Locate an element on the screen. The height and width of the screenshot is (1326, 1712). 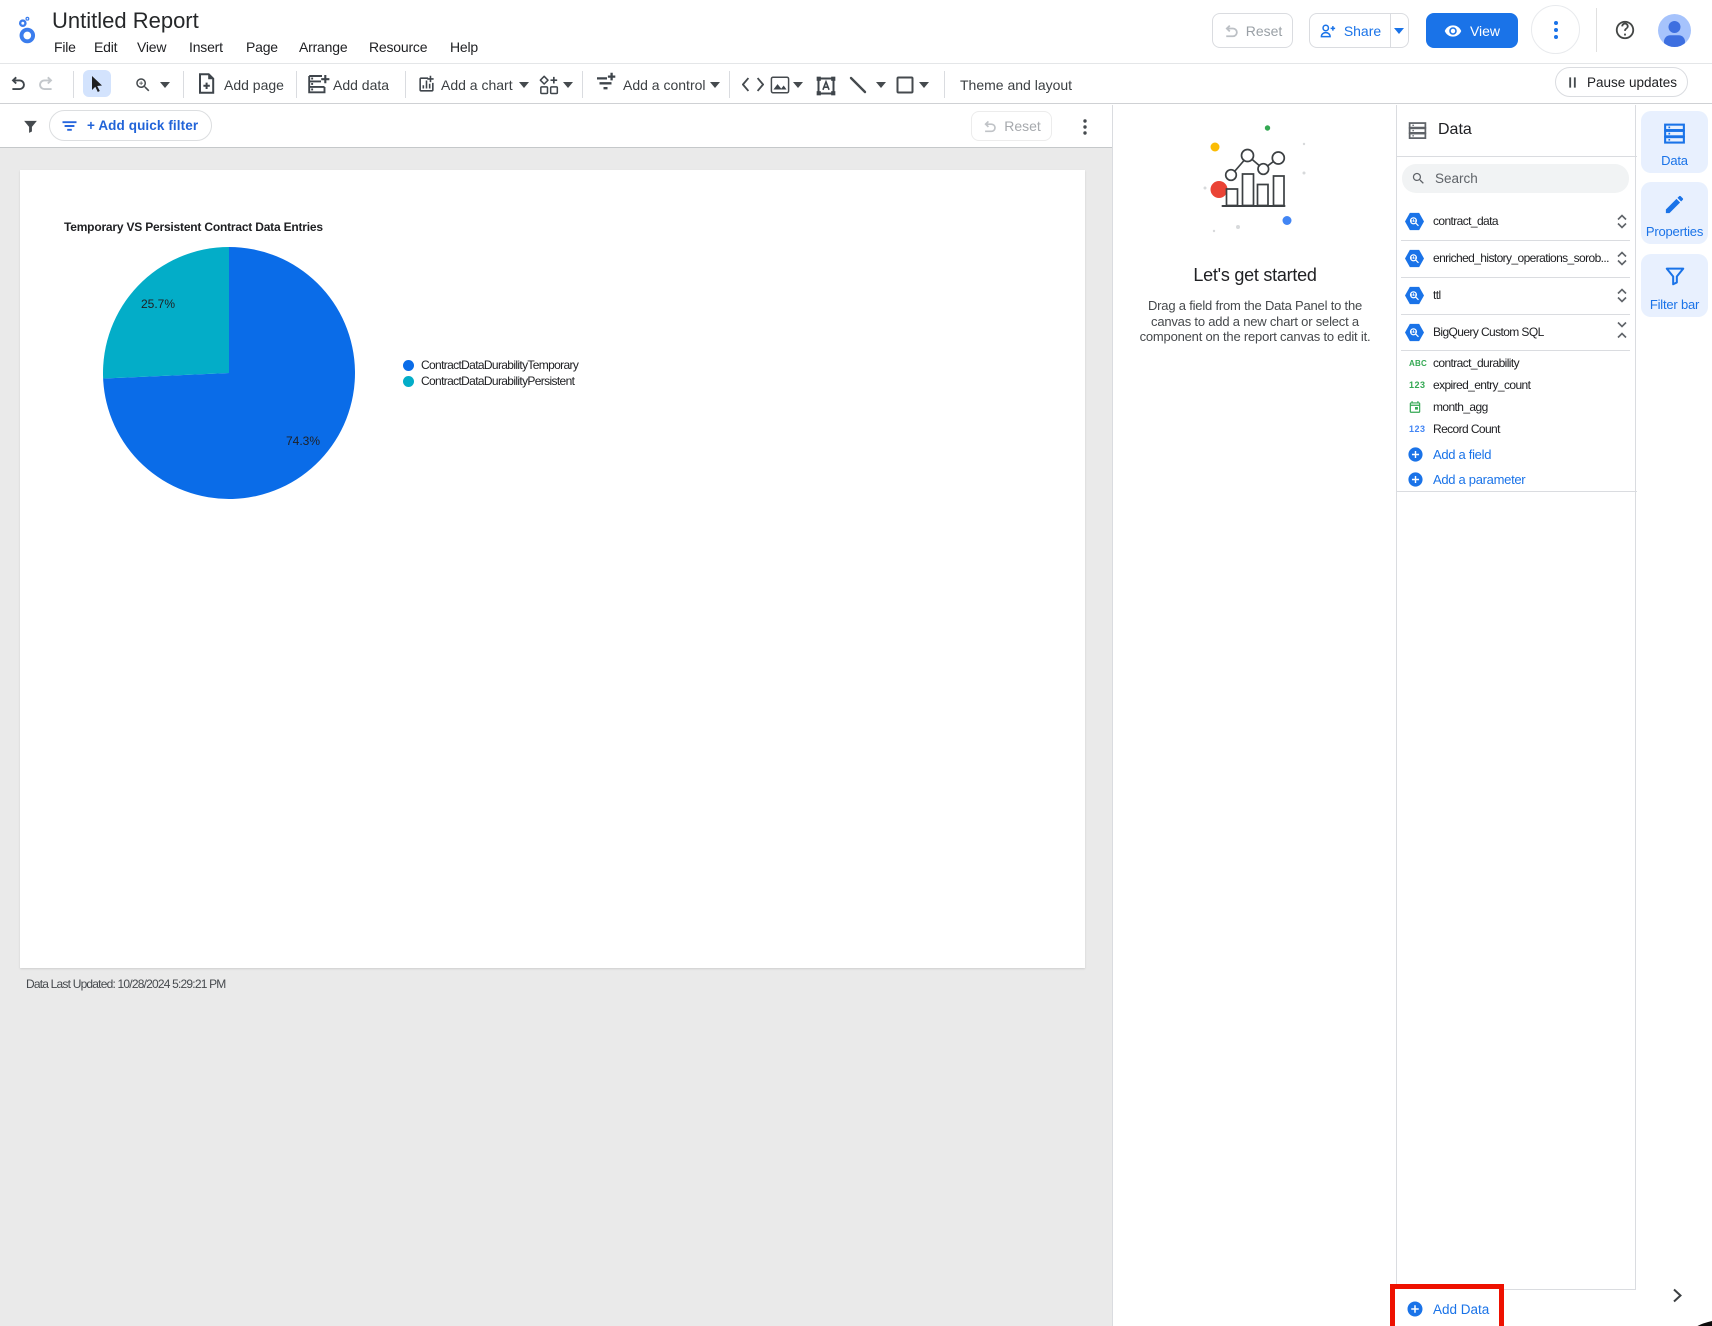
svg-text: 25.7% is located at coordinates (158, 304).